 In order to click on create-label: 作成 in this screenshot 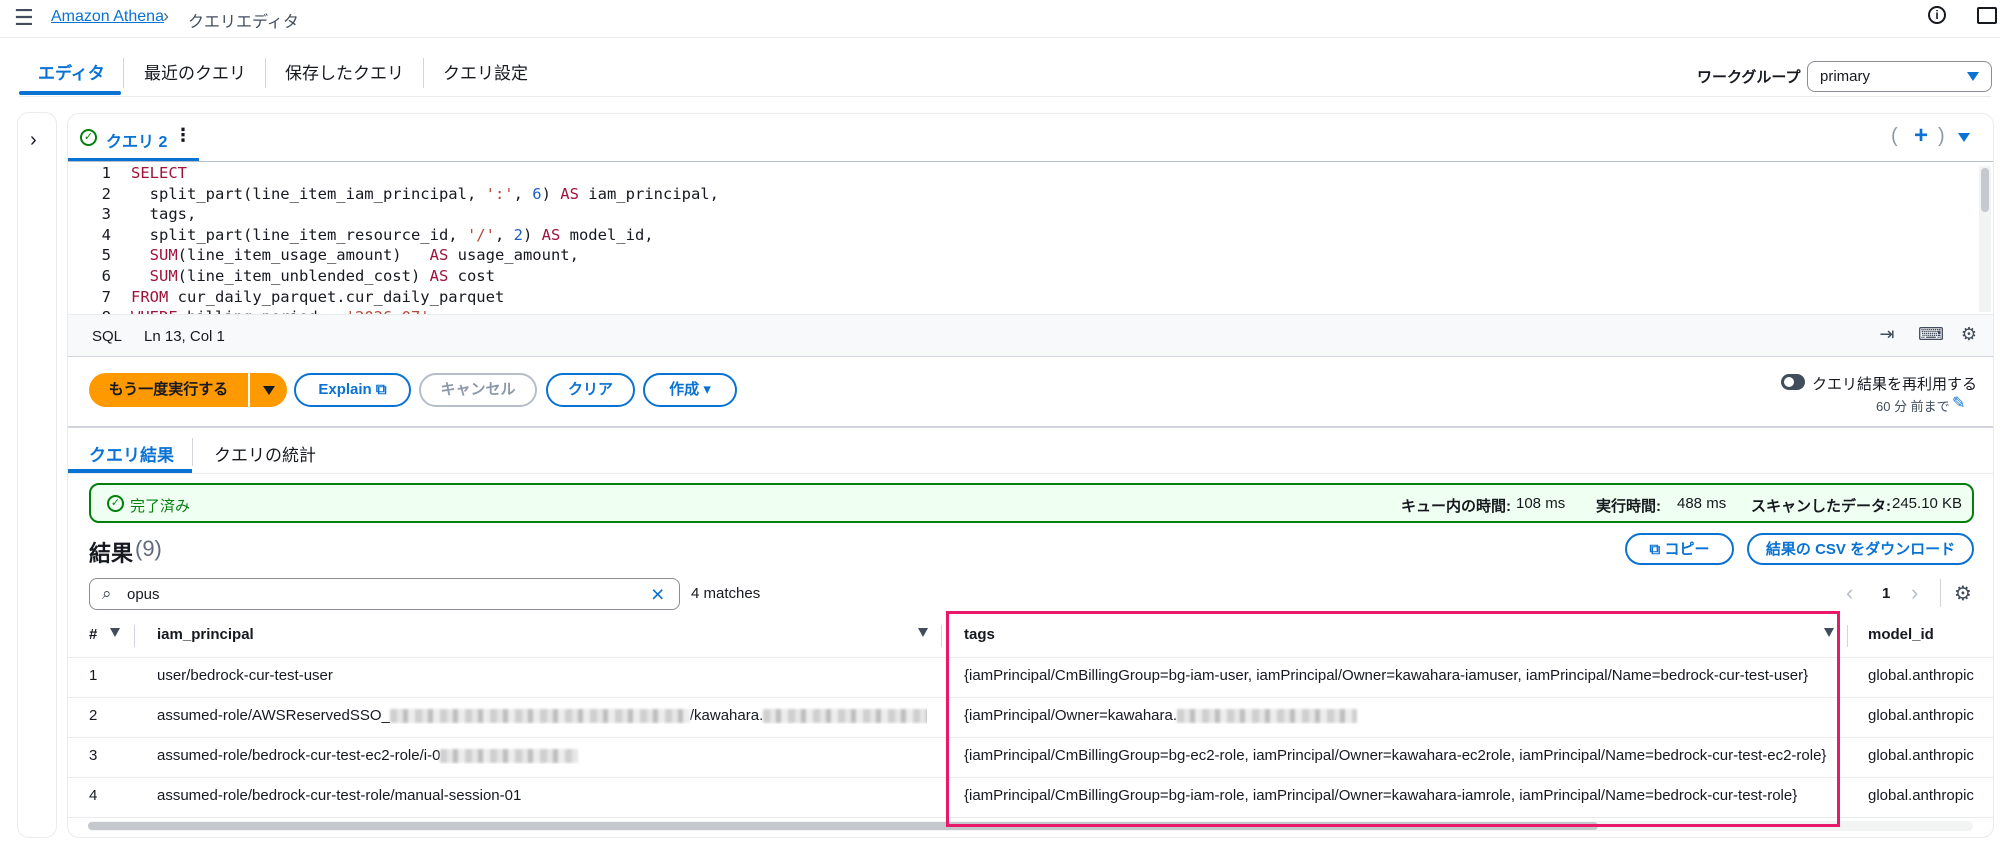, I will do `click(684, 389)`.